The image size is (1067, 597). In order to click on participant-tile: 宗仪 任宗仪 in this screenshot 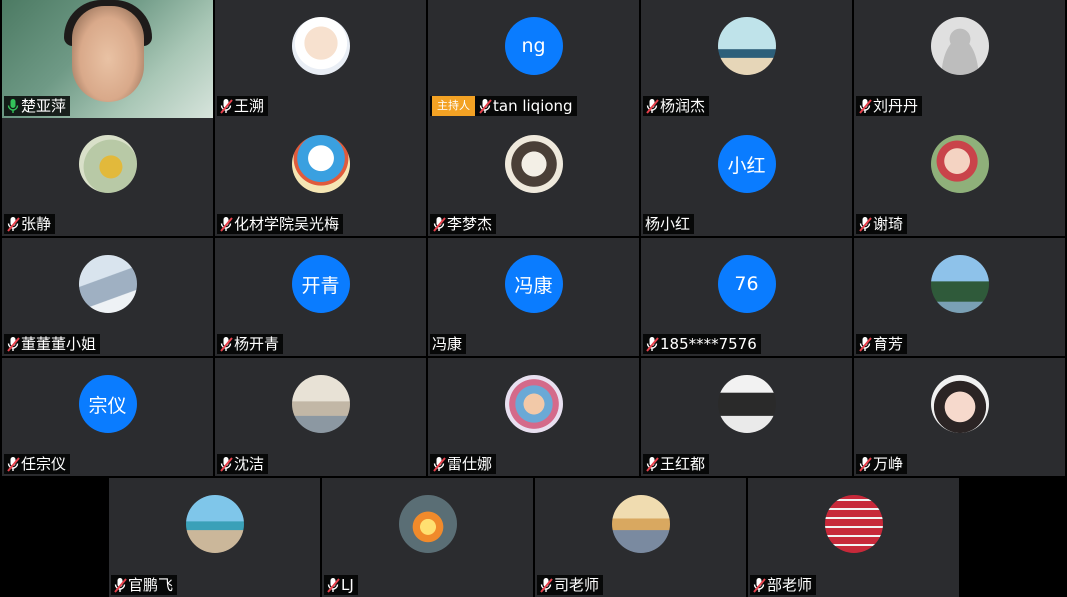, I will do `click(107, 417)`.